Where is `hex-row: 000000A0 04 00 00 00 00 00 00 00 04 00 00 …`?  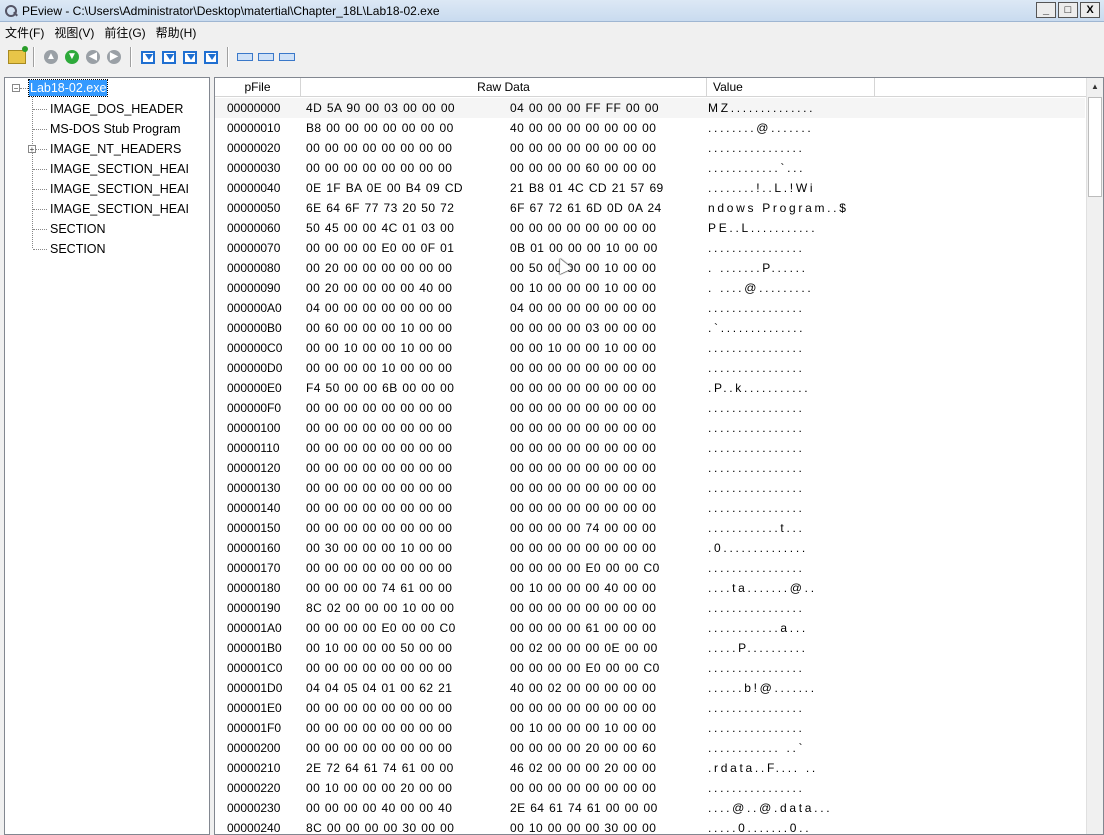
hex-row: 000000A0 04 00 00 00 00 00 00 00 04 00 00 … is located at coordinates (650, 308).